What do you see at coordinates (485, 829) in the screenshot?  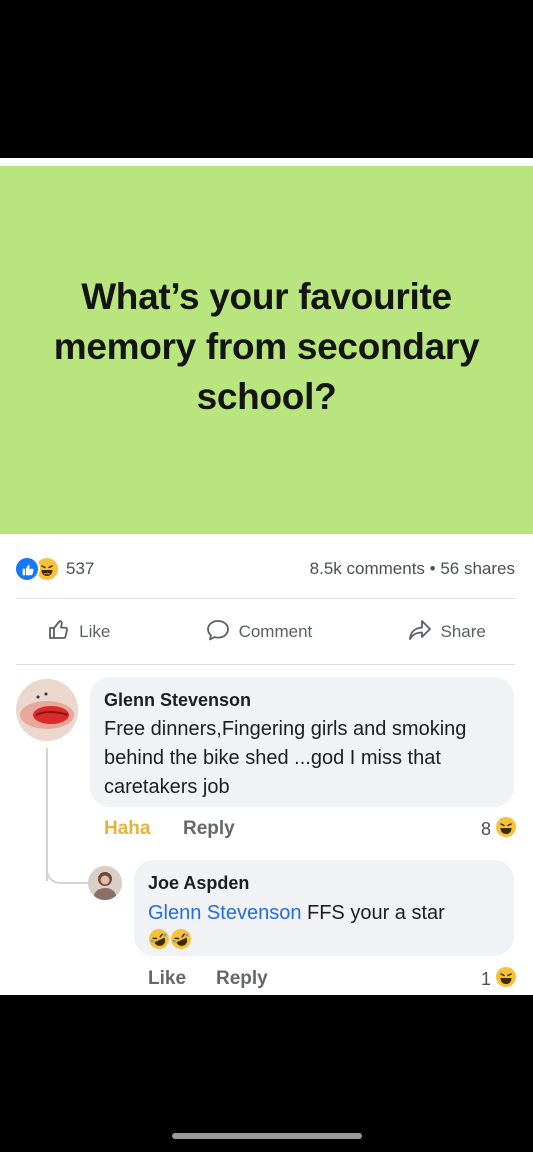 I see `comment-reaction-count-value: 8` at bounding box center [485, 829].